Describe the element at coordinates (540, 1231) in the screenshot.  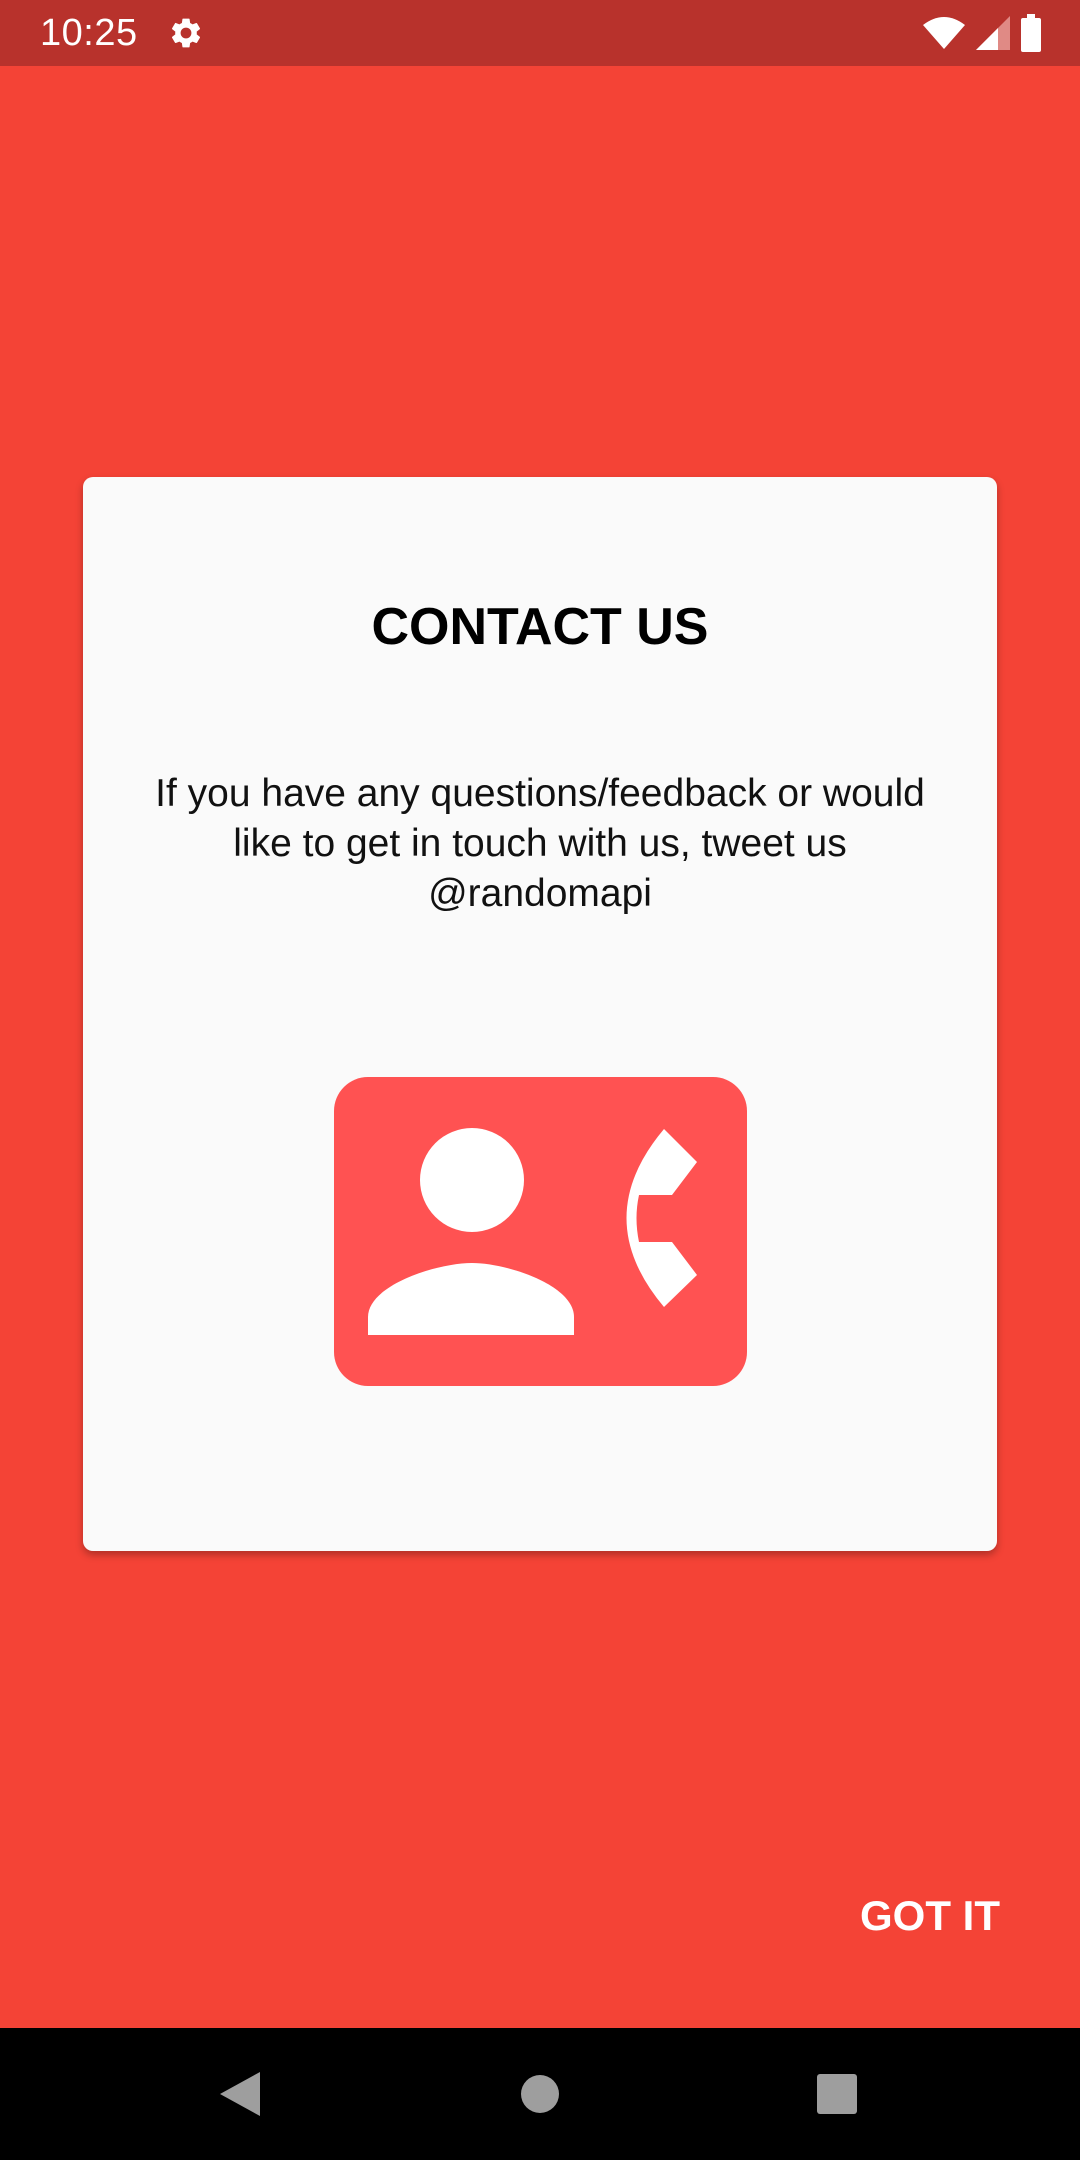
I see `contact-phone-icon` at that location.